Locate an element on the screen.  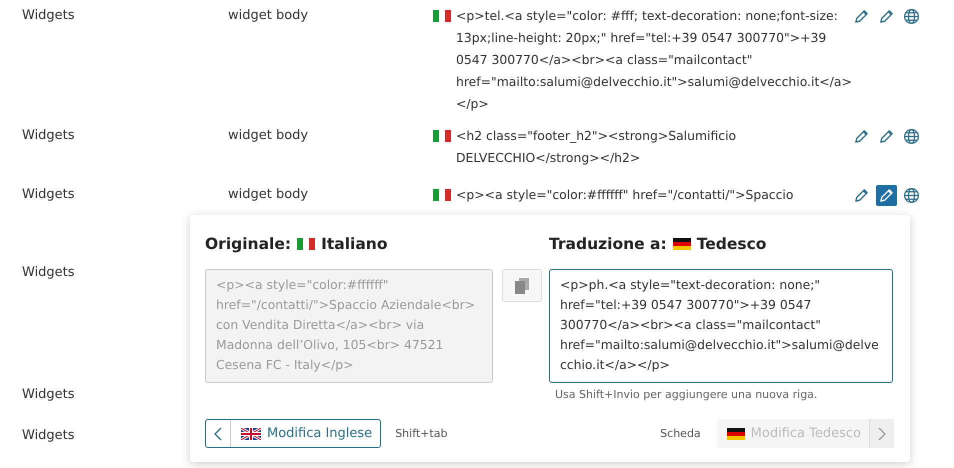
chevron-left-icon is located at coordinates (218, 433).